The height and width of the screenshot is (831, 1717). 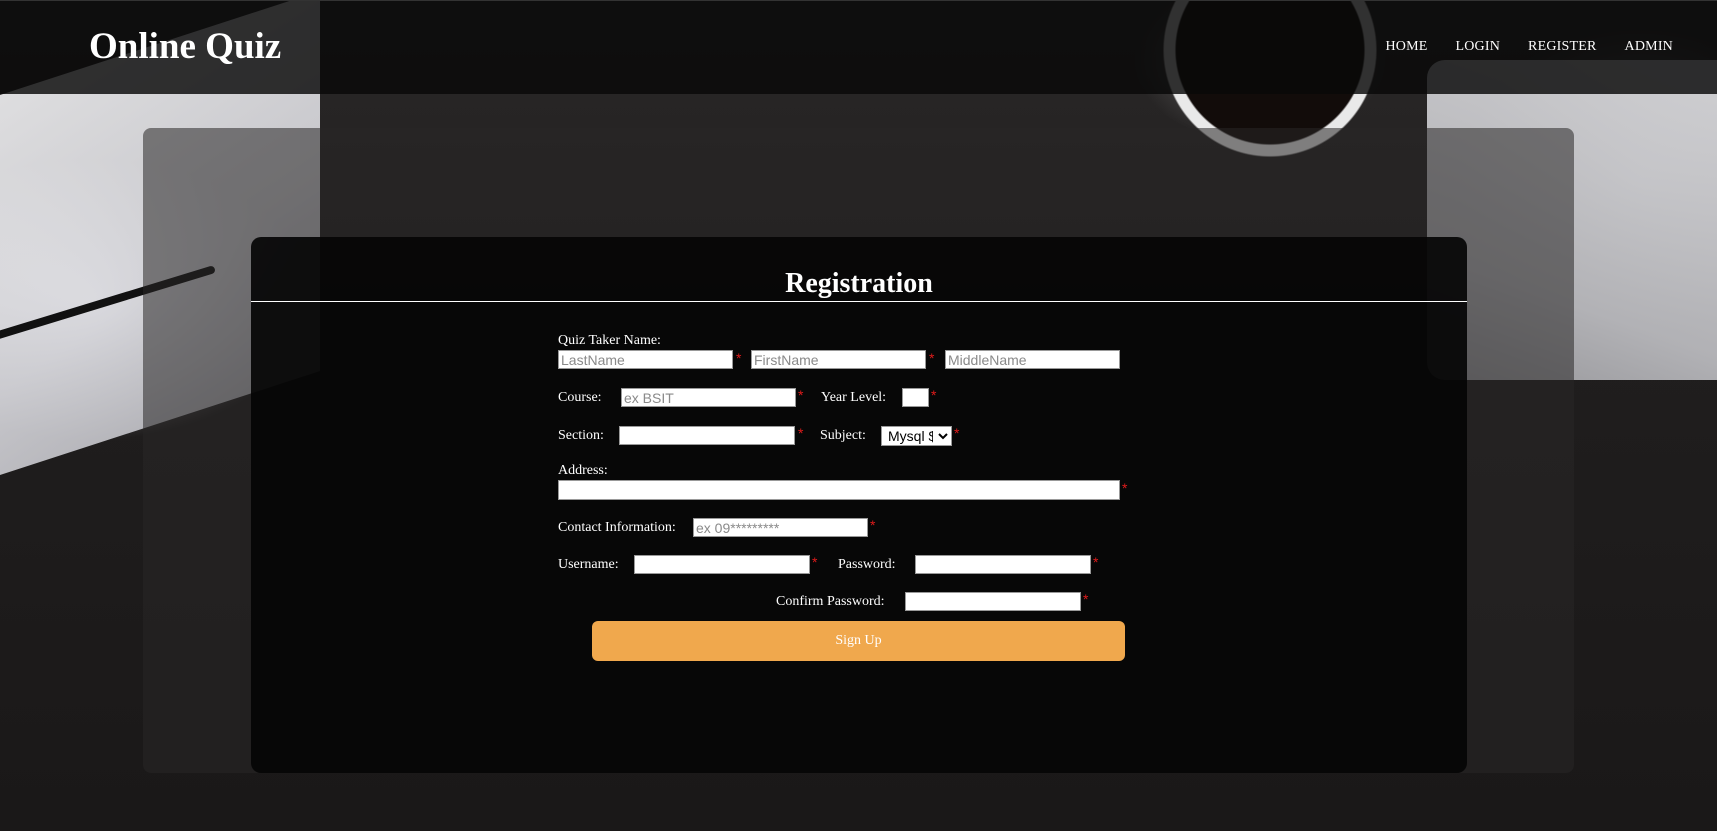 What do you see at coordinates (588, 564) in the screenshot?
I see `username-label: Username:` at bounding box center [588, 564].